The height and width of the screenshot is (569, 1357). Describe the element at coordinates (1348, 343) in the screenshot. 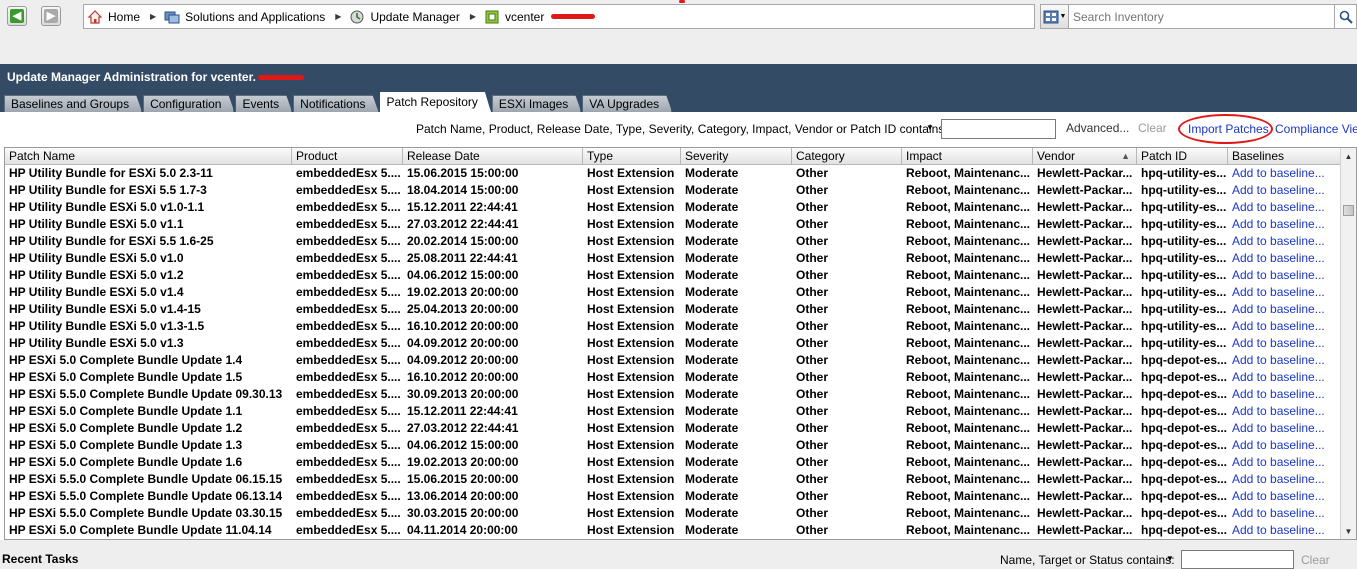

I see `vertical-scrollbar: ▲ ▼` at that location.